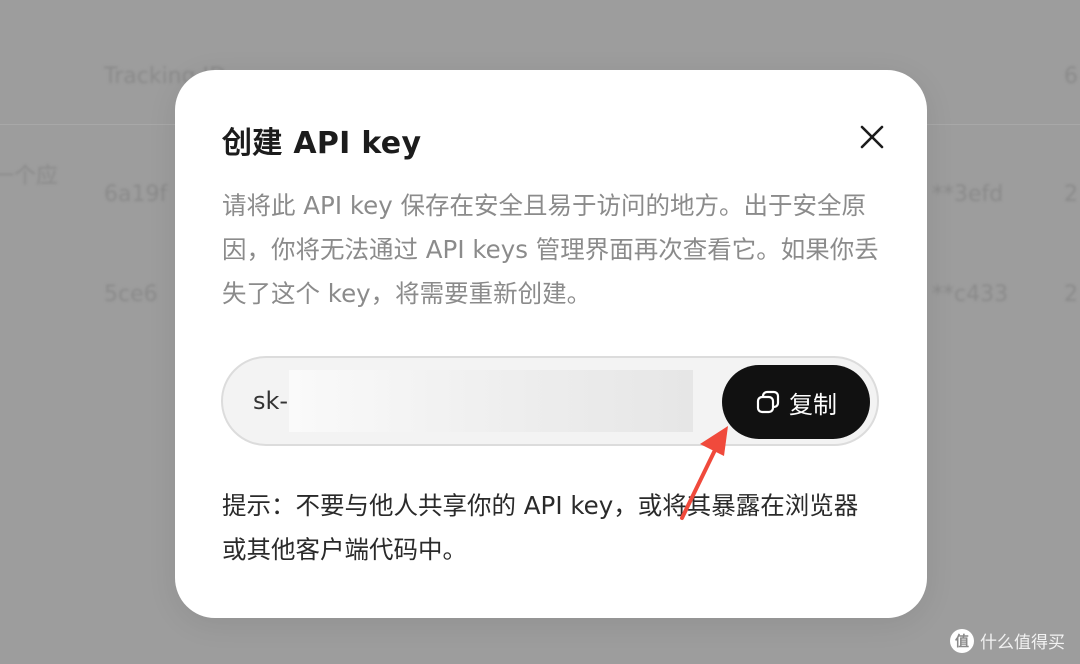  Describe the element at coordinates (322, 143) in the screenshot. I see `dialog-title: 创建 API key` at that location.